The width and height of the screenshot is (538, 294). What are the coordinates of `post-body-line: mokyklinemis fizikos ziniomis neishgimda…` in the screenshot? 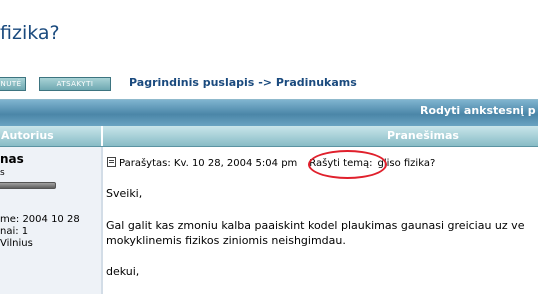 It's located at (226, 240).